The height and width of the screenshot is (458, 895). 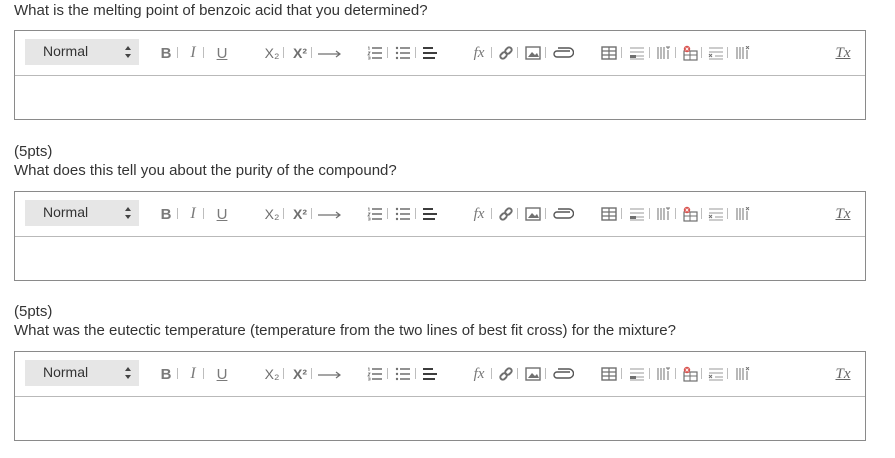 I want to click on image-icon, so click(x=533, y=214).